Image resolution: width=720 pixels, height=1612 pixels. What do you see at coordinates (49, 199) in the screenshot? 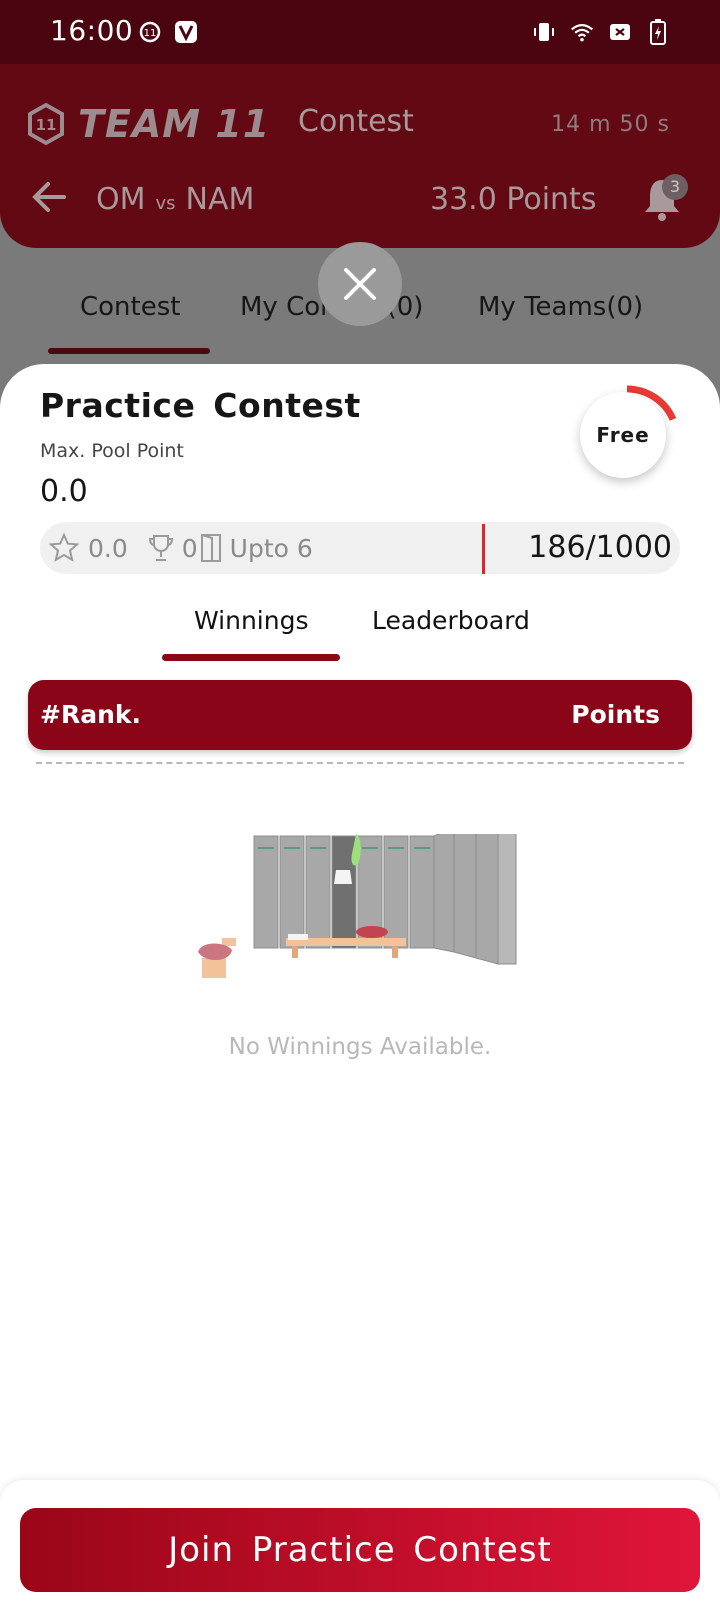
I see `back-arrow-icon` at bounding box center [49, 199].